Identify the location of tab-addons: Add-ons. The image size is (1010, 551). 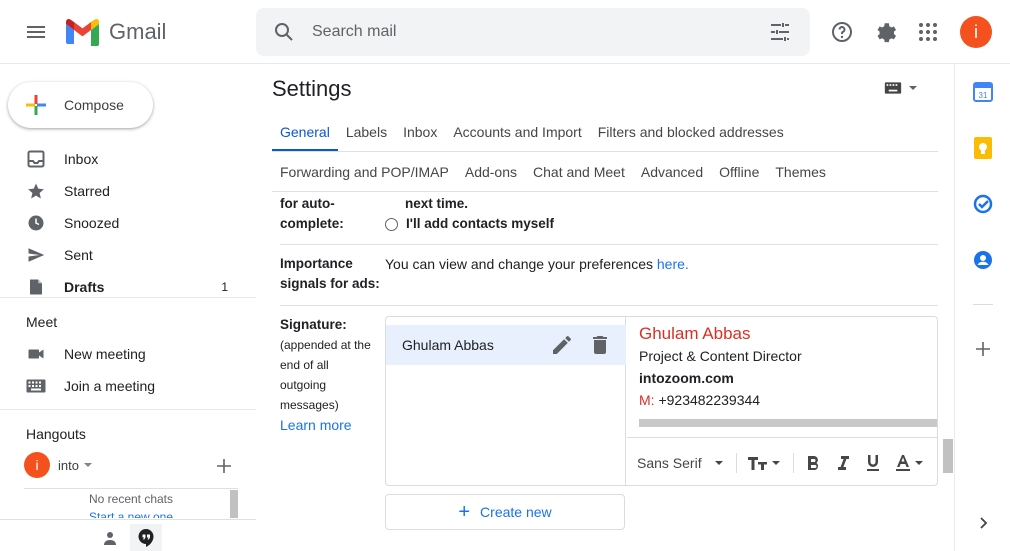
(491, 172).